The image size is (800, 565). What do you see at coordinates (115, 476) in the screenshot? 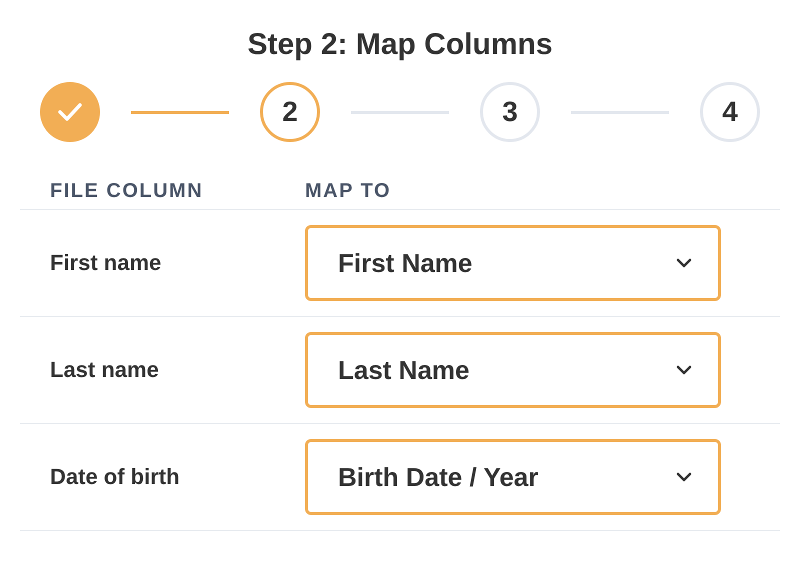
I see `file-column-label: Date of birth` at bounding box center [115, 476].